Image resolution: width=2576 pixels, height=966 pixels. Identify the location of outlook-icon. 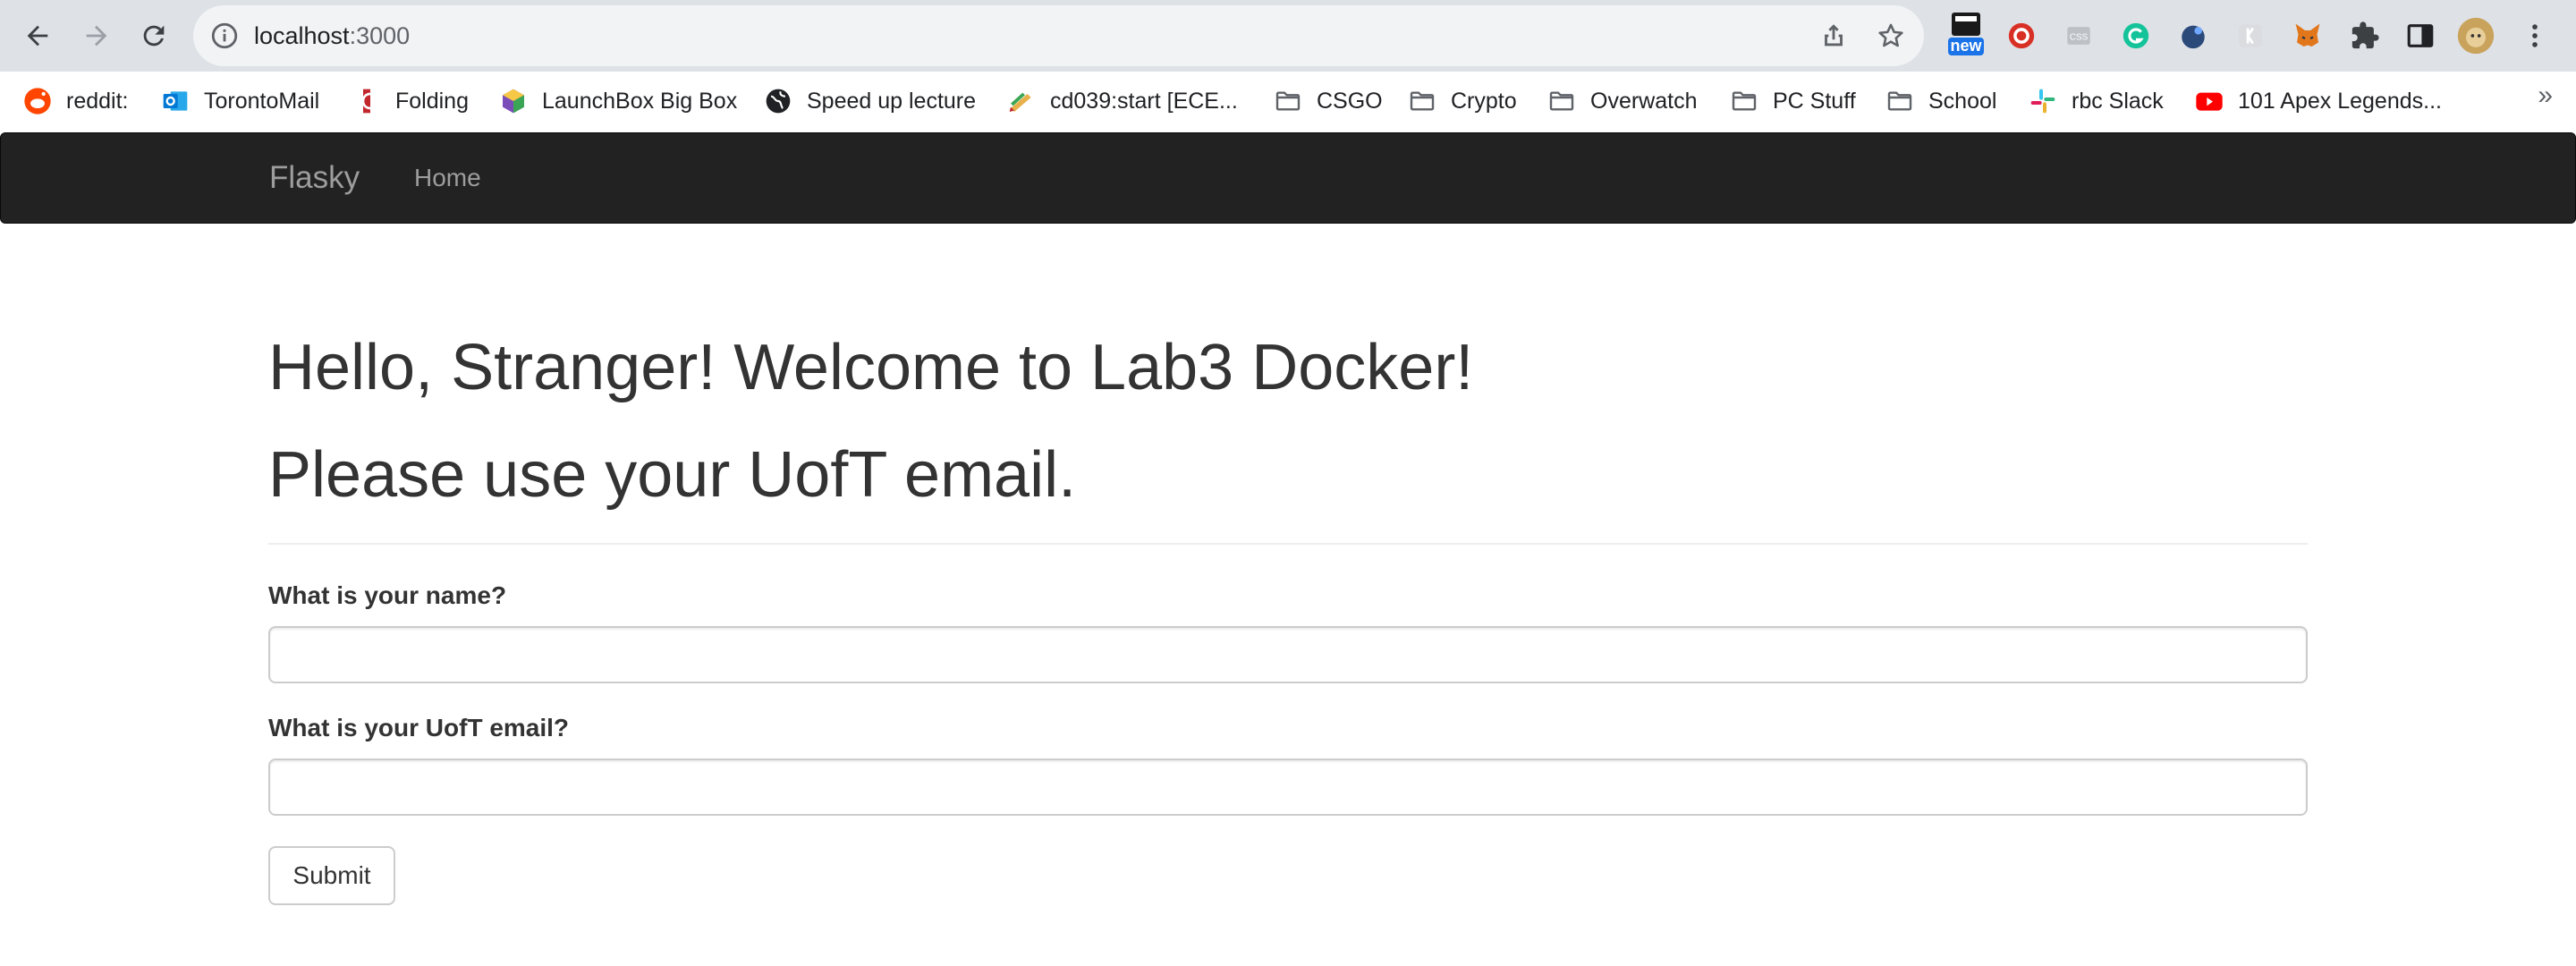
(175, 101).